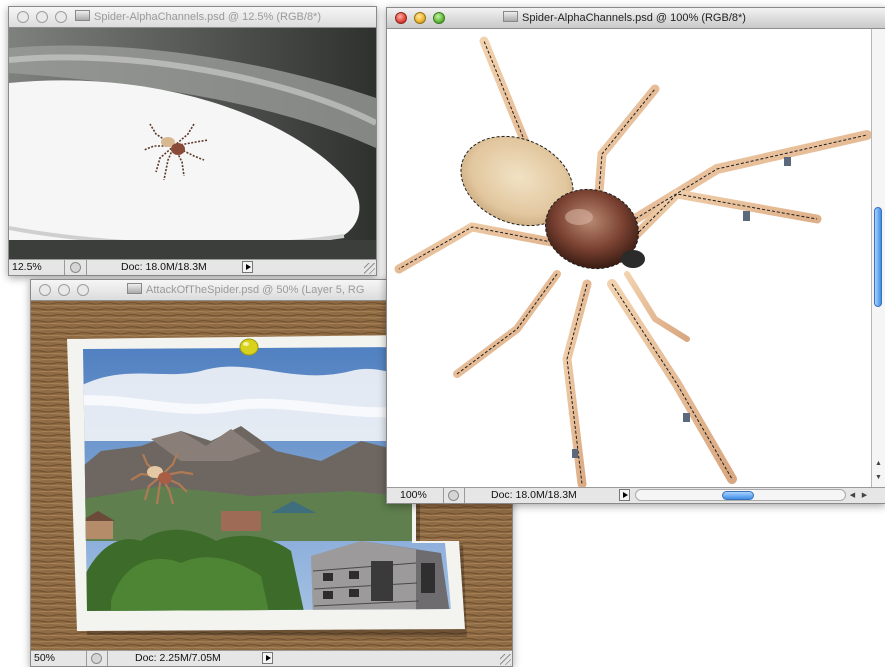 The height and width of the screenshot is (667, 885). I want to click on zoom-level: 100%, so click(413, 495).